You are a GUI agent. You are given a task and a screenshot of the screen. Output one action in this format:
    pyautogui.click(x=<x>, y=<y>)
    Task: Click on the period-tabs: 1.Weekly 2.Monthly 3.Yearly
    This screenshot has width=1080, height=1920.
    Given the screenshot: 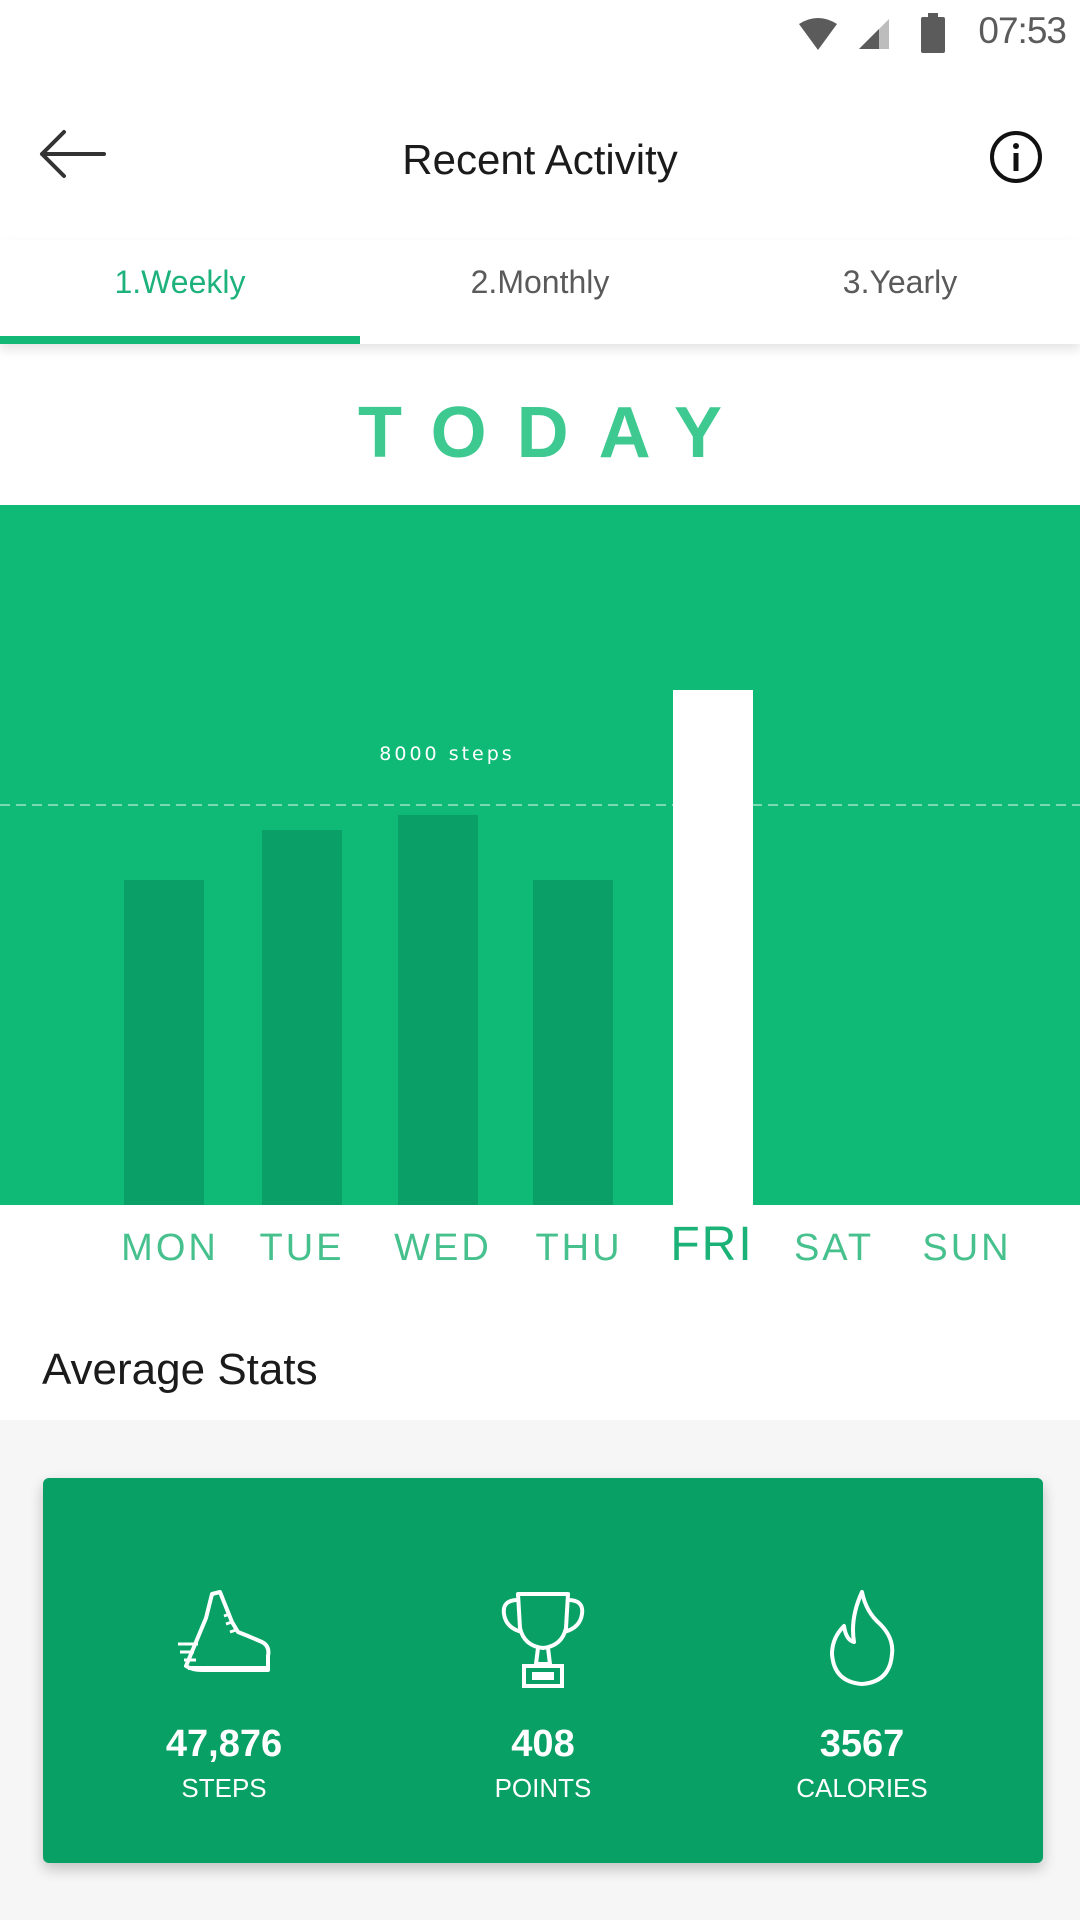 What is the action you would take?
    pyautogui.click(x=540, y=292)
    